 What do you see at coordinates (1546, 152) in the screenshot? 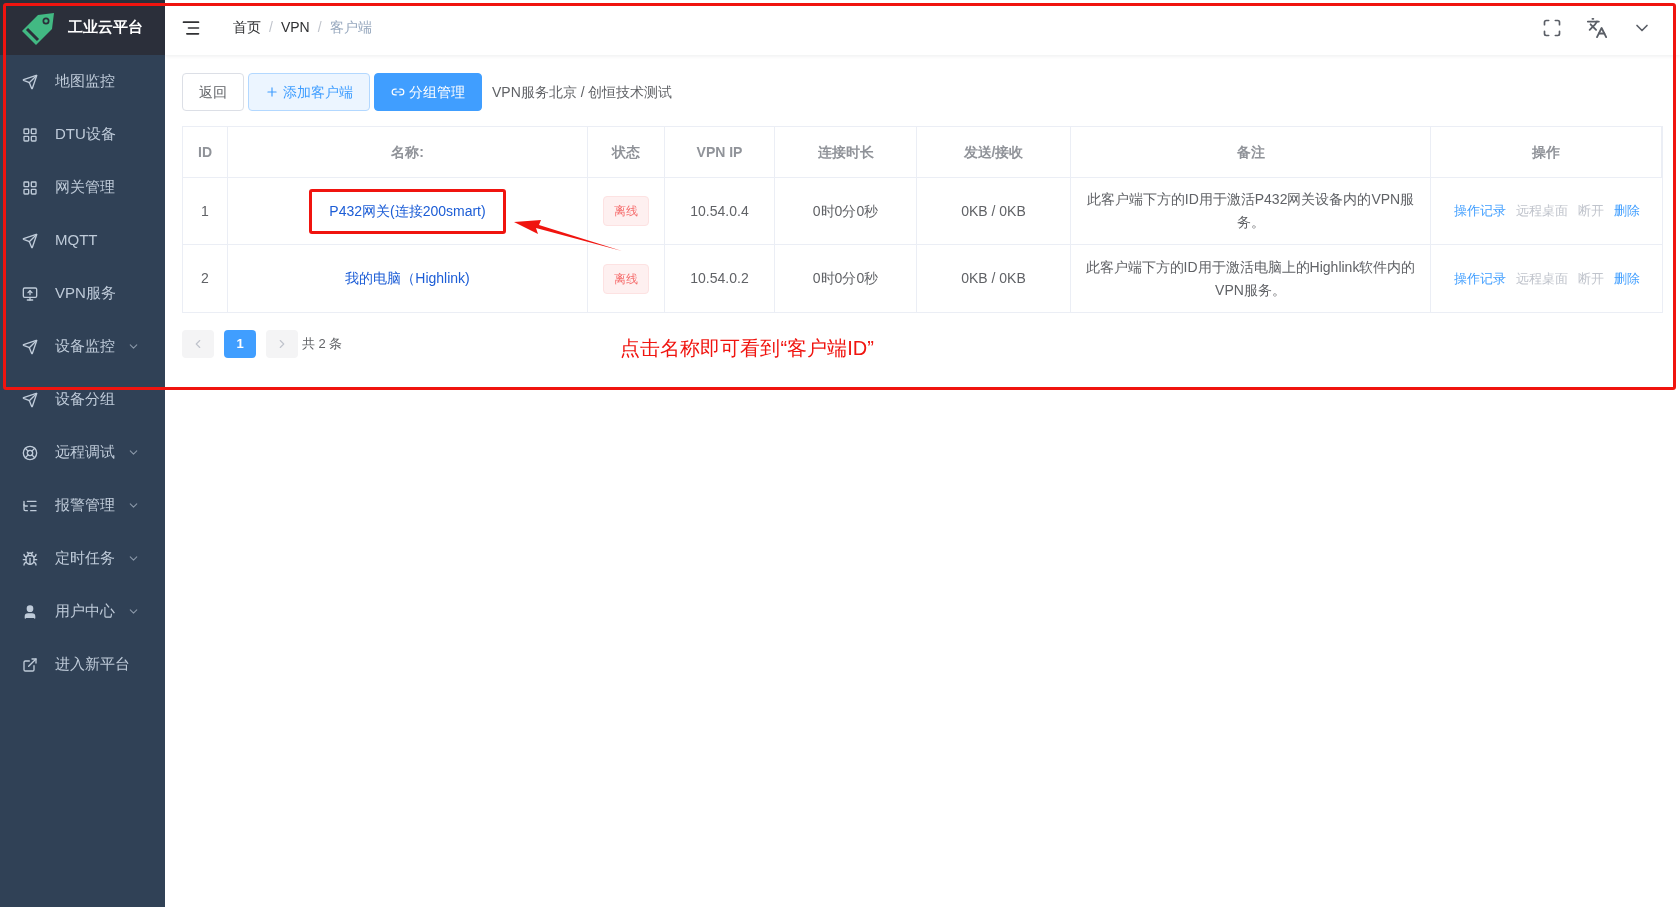
I see `column-header: 操作` at bounding box center [1546, 152].